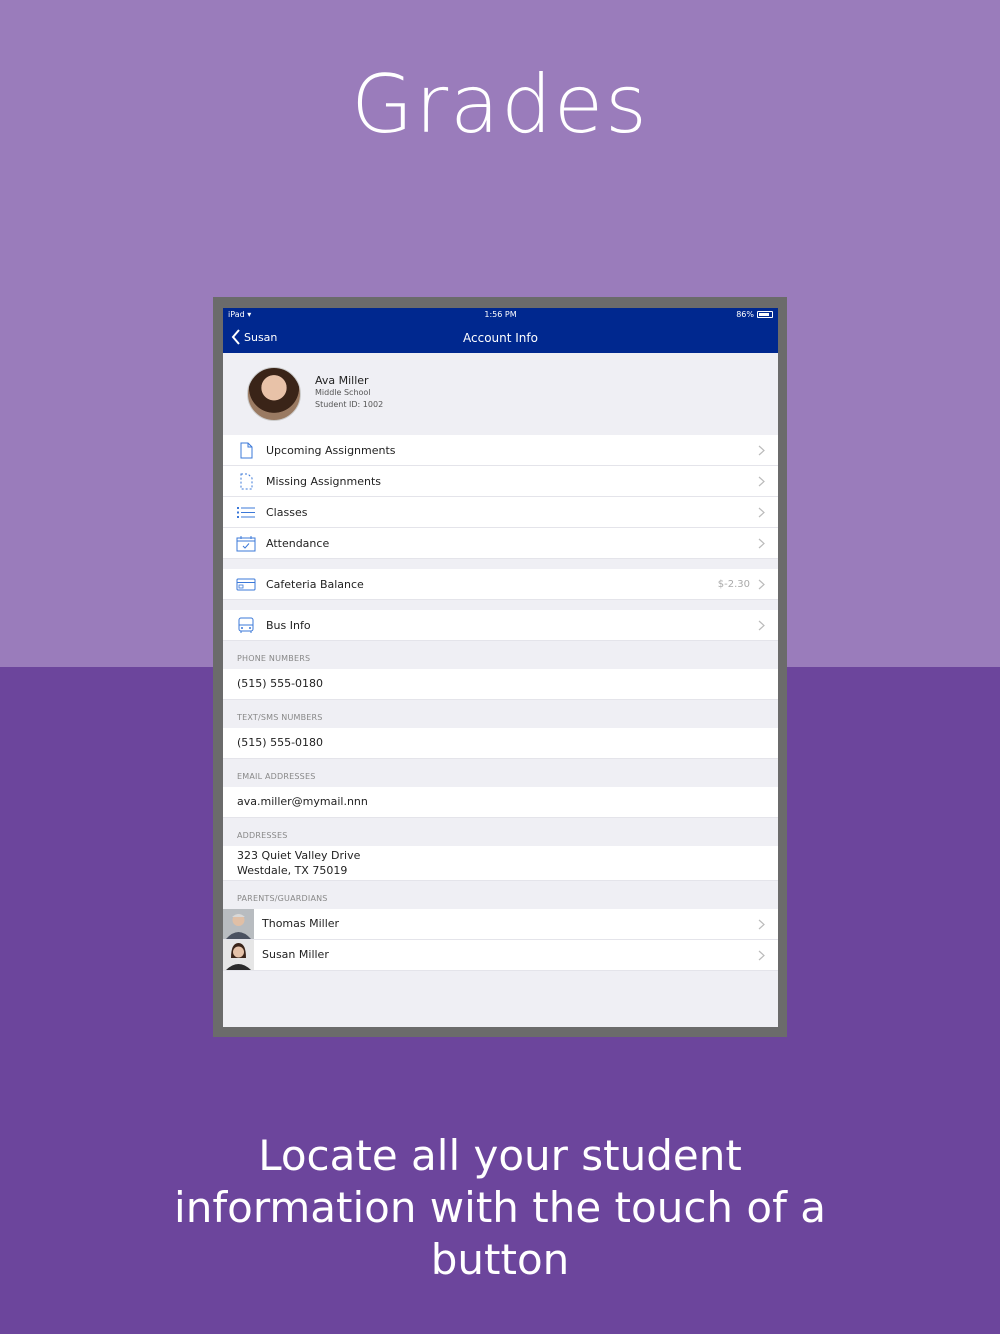  I want to click on status-time: 1:56 PM, so click(500, 314).